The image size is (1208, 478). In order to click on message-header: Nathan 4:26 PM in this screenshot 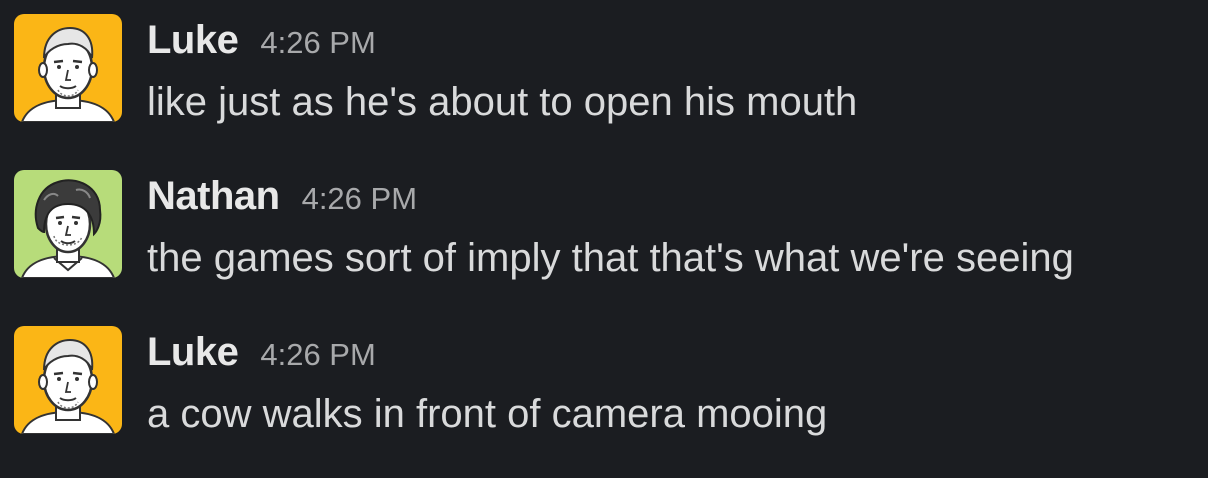, I will do `click(675, 196)`.